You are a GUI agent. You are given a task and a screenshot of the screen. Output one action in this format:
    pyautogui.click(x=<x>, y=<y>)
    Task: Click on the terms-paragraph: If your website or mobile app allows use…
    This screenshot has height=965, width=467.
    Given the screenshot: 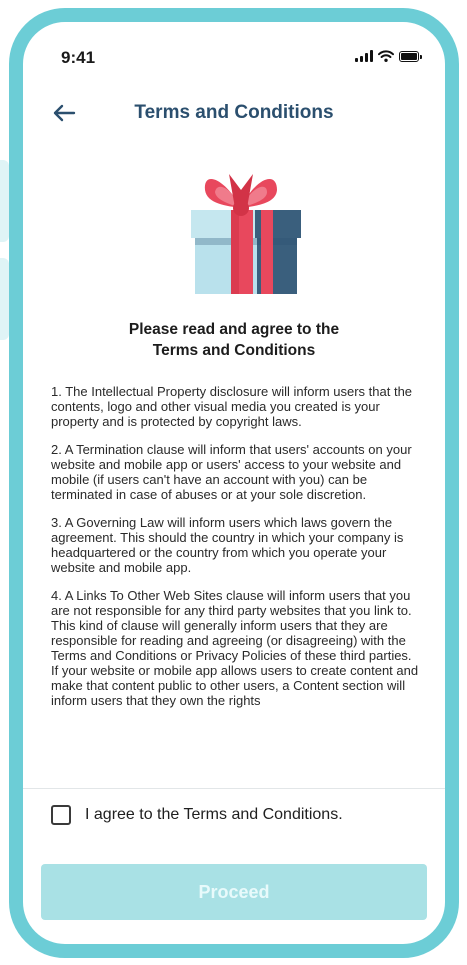 What is the action you would take?
    pyautogui.click(x=235, y=685)
    